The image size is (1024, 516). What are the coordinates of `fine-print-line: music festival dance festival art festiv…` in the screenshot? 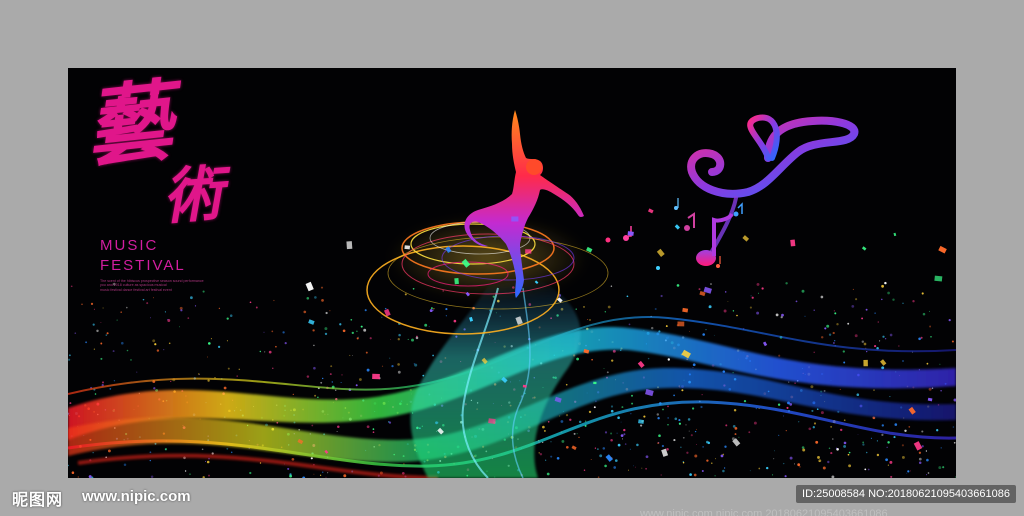 It's located at (136, 289).